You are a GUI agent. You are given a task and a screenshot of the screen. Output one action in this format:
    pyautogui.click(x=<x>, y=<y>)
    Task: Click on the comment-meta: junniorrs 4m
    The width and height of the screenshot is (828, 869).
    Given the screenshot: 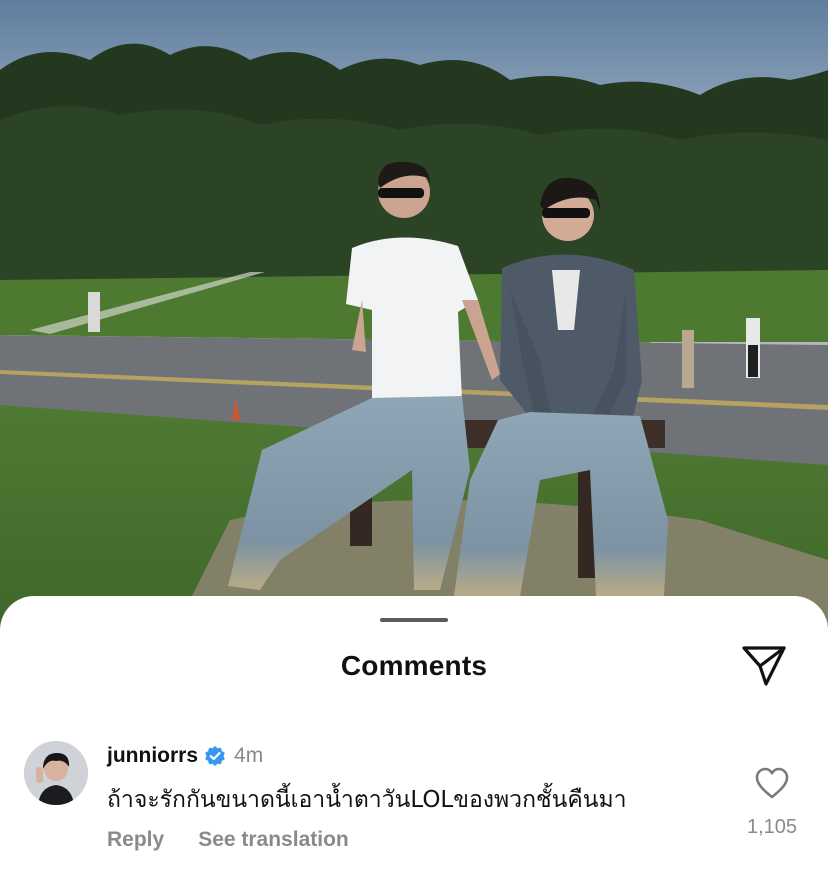 What is the action you would take?
    pyautogui.click(x=185, y=756)
    